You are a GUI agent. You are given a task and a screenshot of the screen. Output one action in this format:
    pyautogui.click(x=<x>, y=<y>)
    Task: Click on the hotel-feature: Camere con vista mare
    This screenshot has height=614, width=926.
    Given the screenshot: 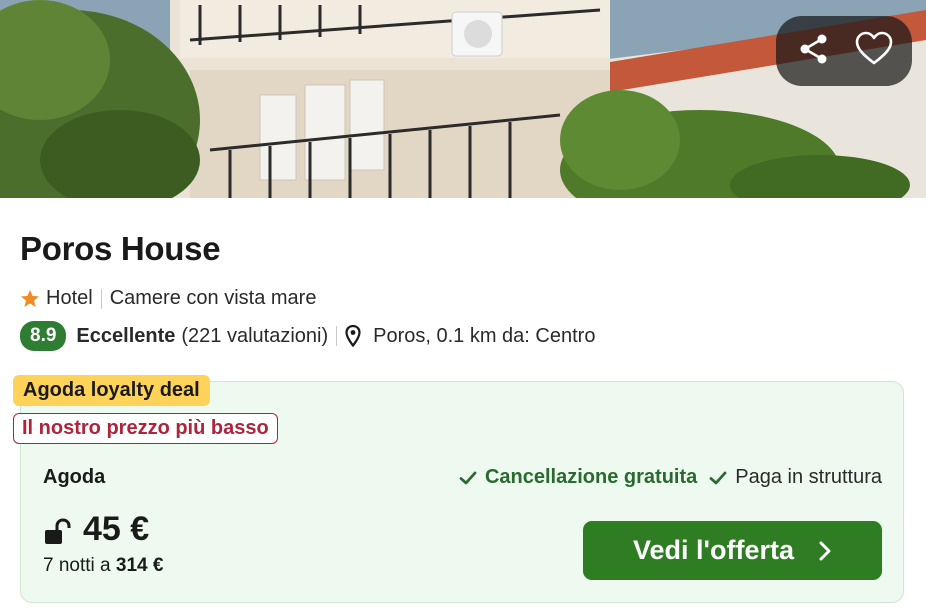 What is the action you would take?
    pyautogui.click(x=213, y=298)
    